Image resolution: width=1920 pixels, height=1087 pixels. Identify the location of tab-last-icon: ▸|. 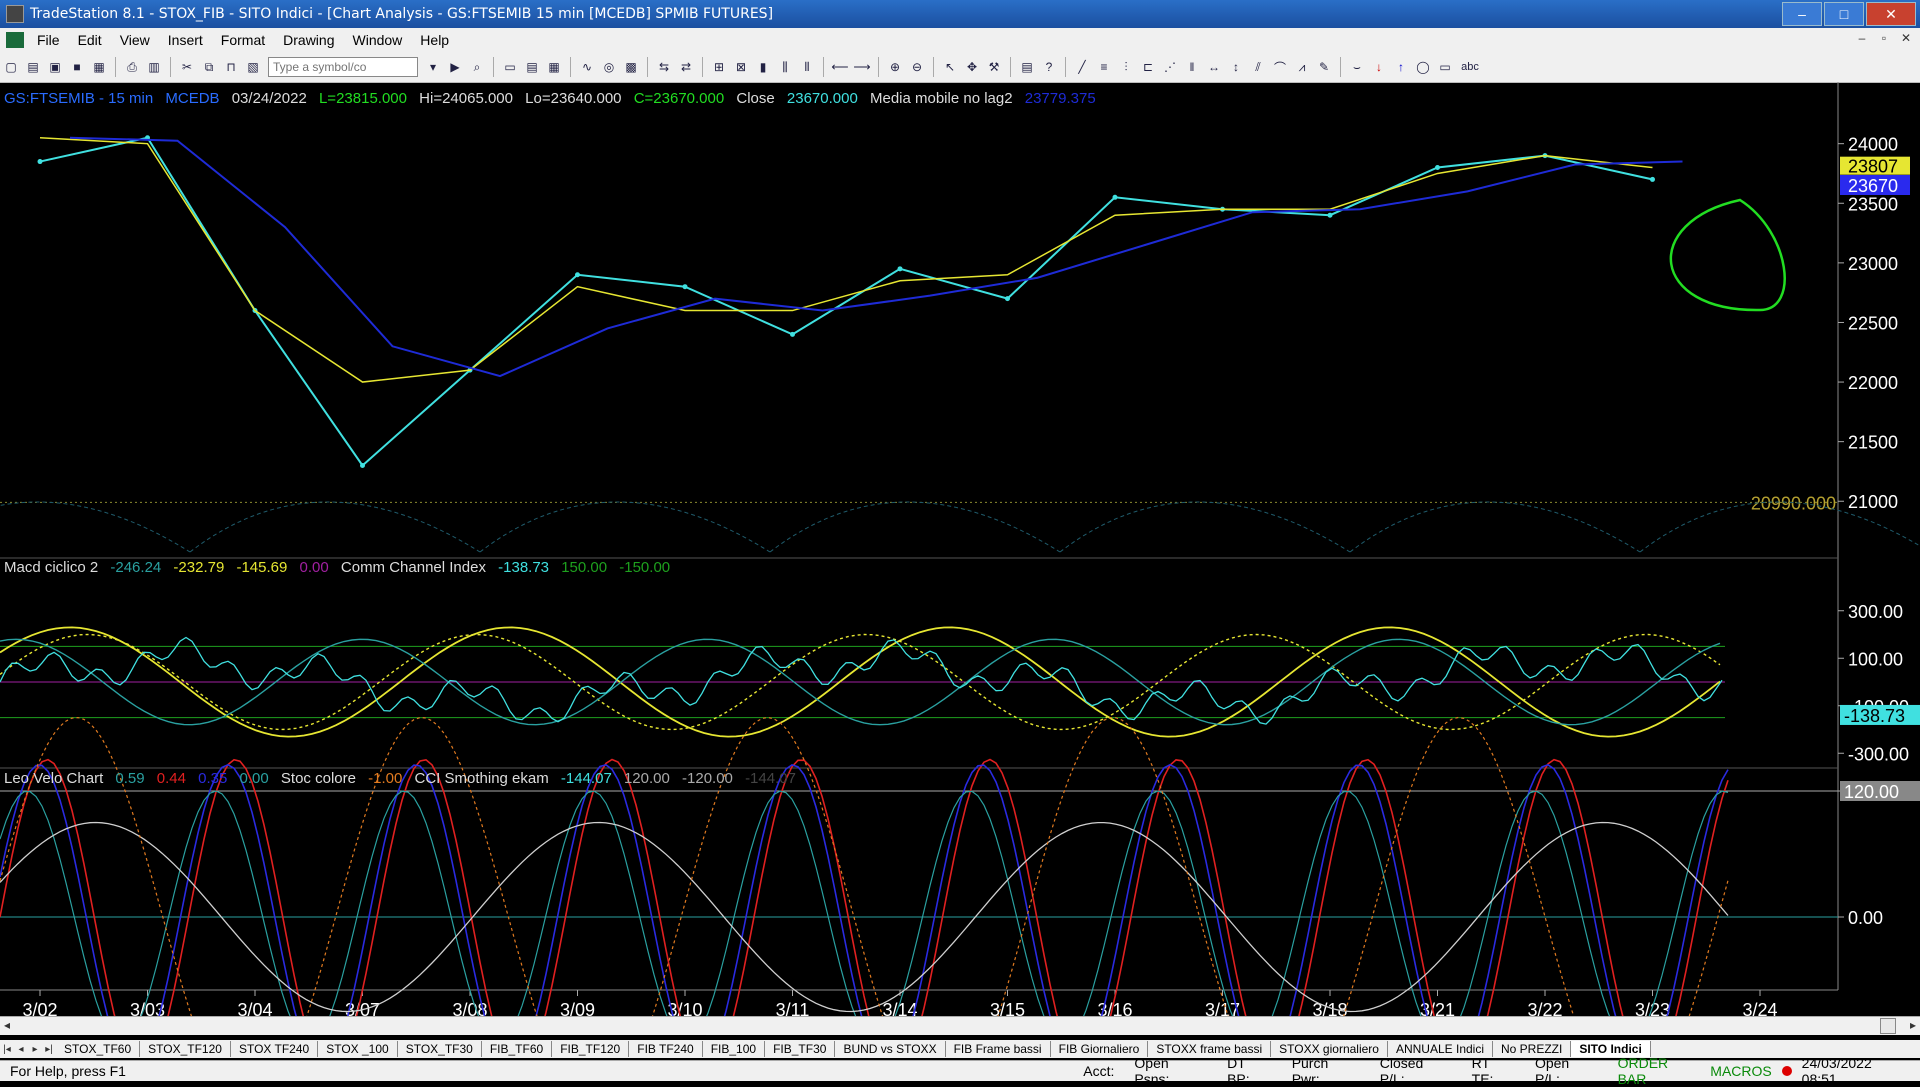
(49, 1049).